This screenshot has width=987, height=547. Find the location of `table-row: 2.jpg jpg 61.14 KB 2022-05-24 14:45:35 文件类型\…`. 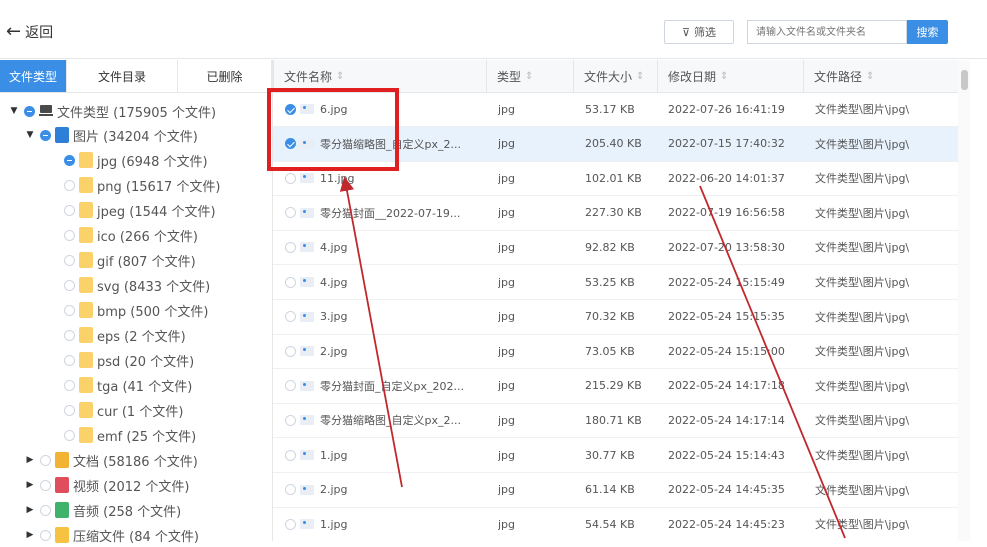

table-row: 2.jpg jpg 61.14 KB 2022-05-24 14:45:35 文件类型\… is located at coordinates (621, 490).